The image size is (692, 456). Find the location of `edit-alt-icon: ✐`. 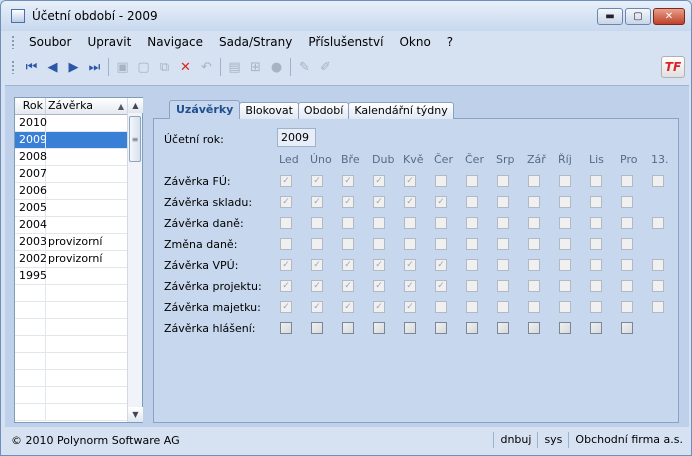

edit-alt-icon: ✐ is located at coordinates (325, 67).